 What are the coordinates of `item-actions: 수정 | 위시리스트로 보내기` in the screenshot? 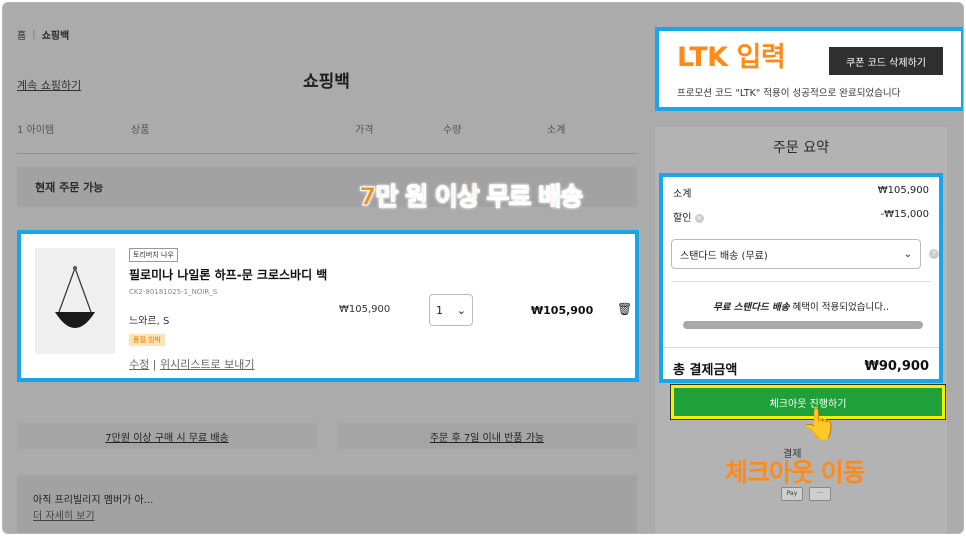 It's located at (192, 364).